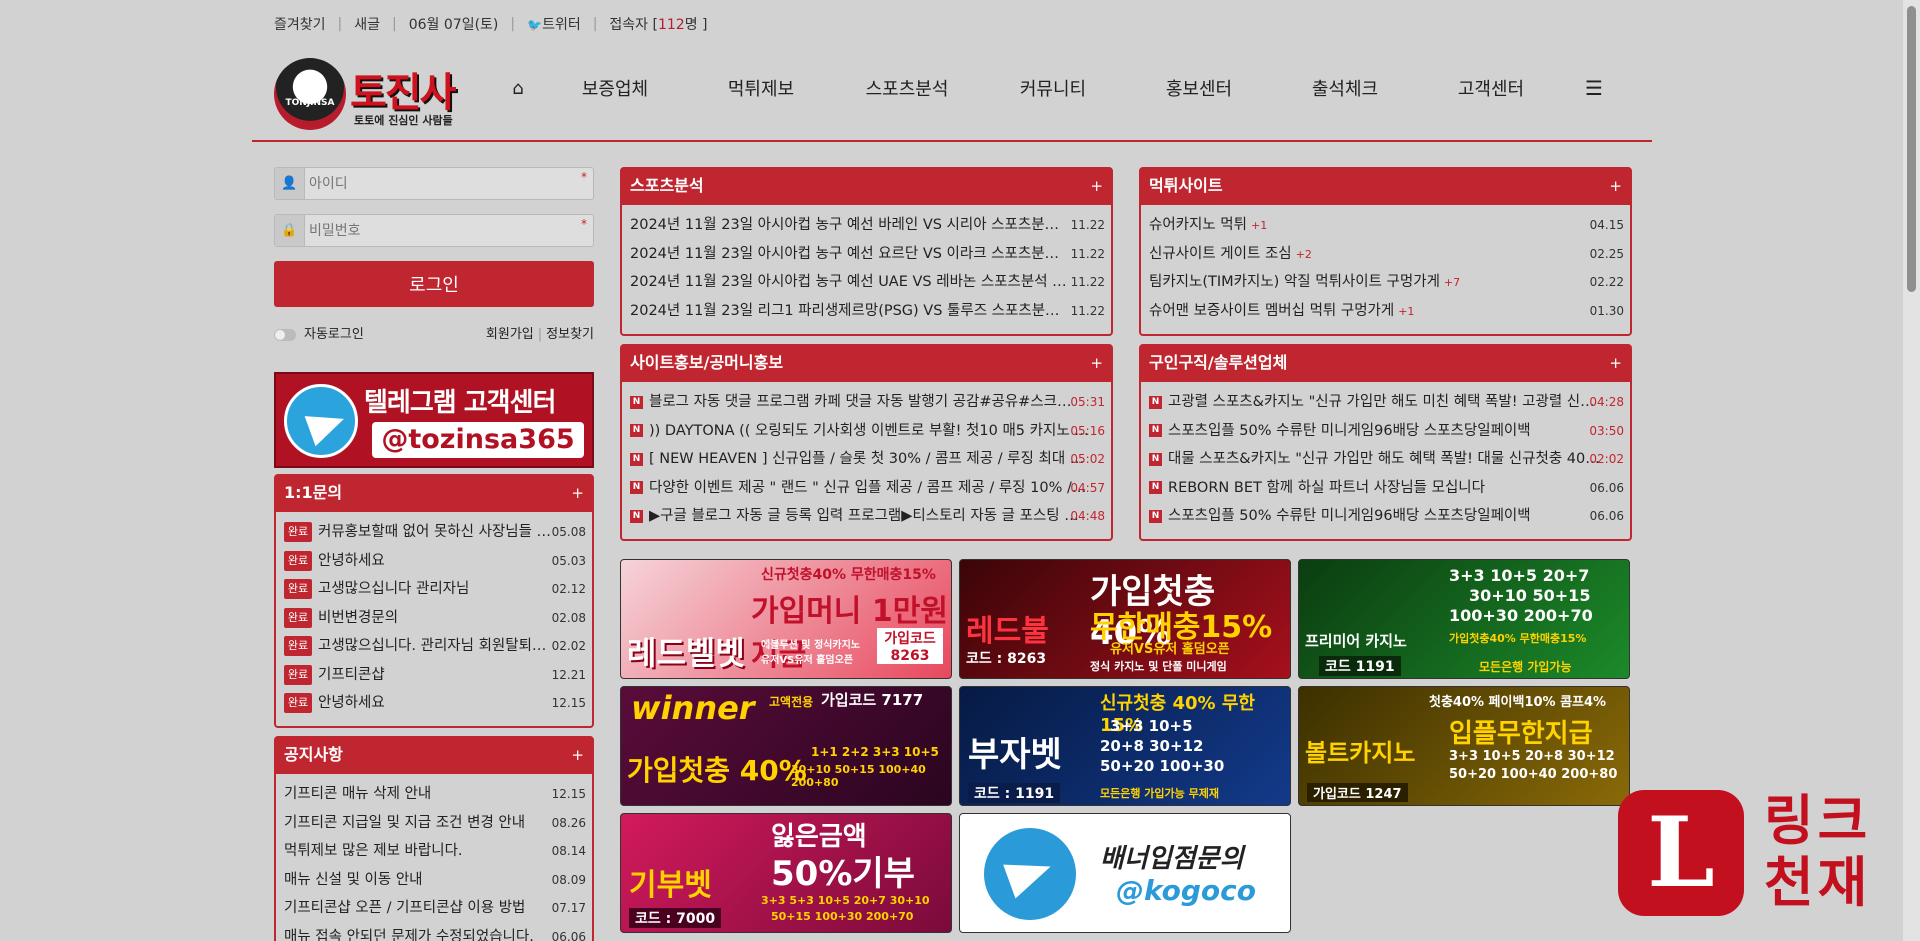  What do you see at coordinates (434, 284) in the screenshot?
I see `login-button: 로그인` at bounding box center [434, 284].